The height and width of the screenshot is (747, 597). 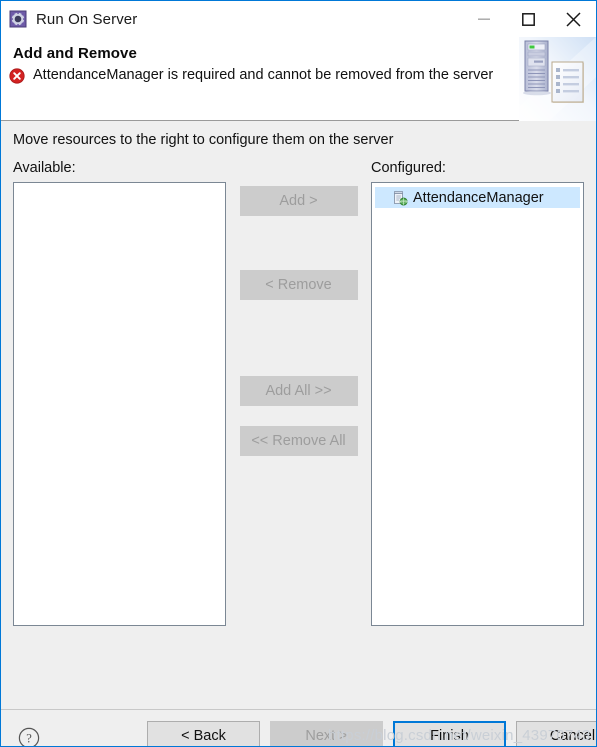 I want to click on dialog-footer: ? < Back Next > Finish Cancel, so click(x=298, y=728).